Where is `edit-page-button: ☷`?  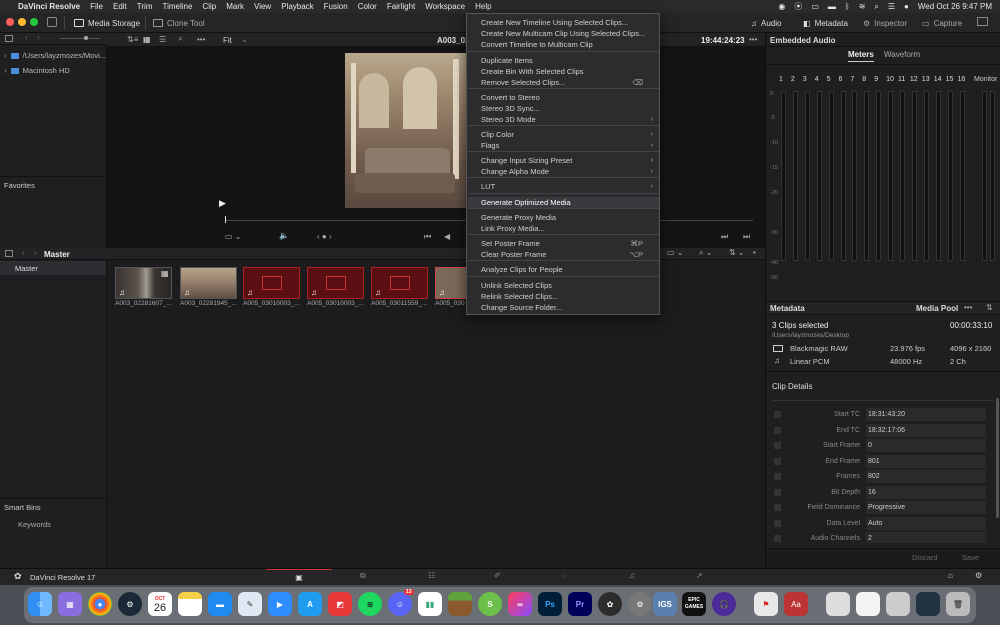 edit-page-button: ☷ is located at coordinates (431, 575).